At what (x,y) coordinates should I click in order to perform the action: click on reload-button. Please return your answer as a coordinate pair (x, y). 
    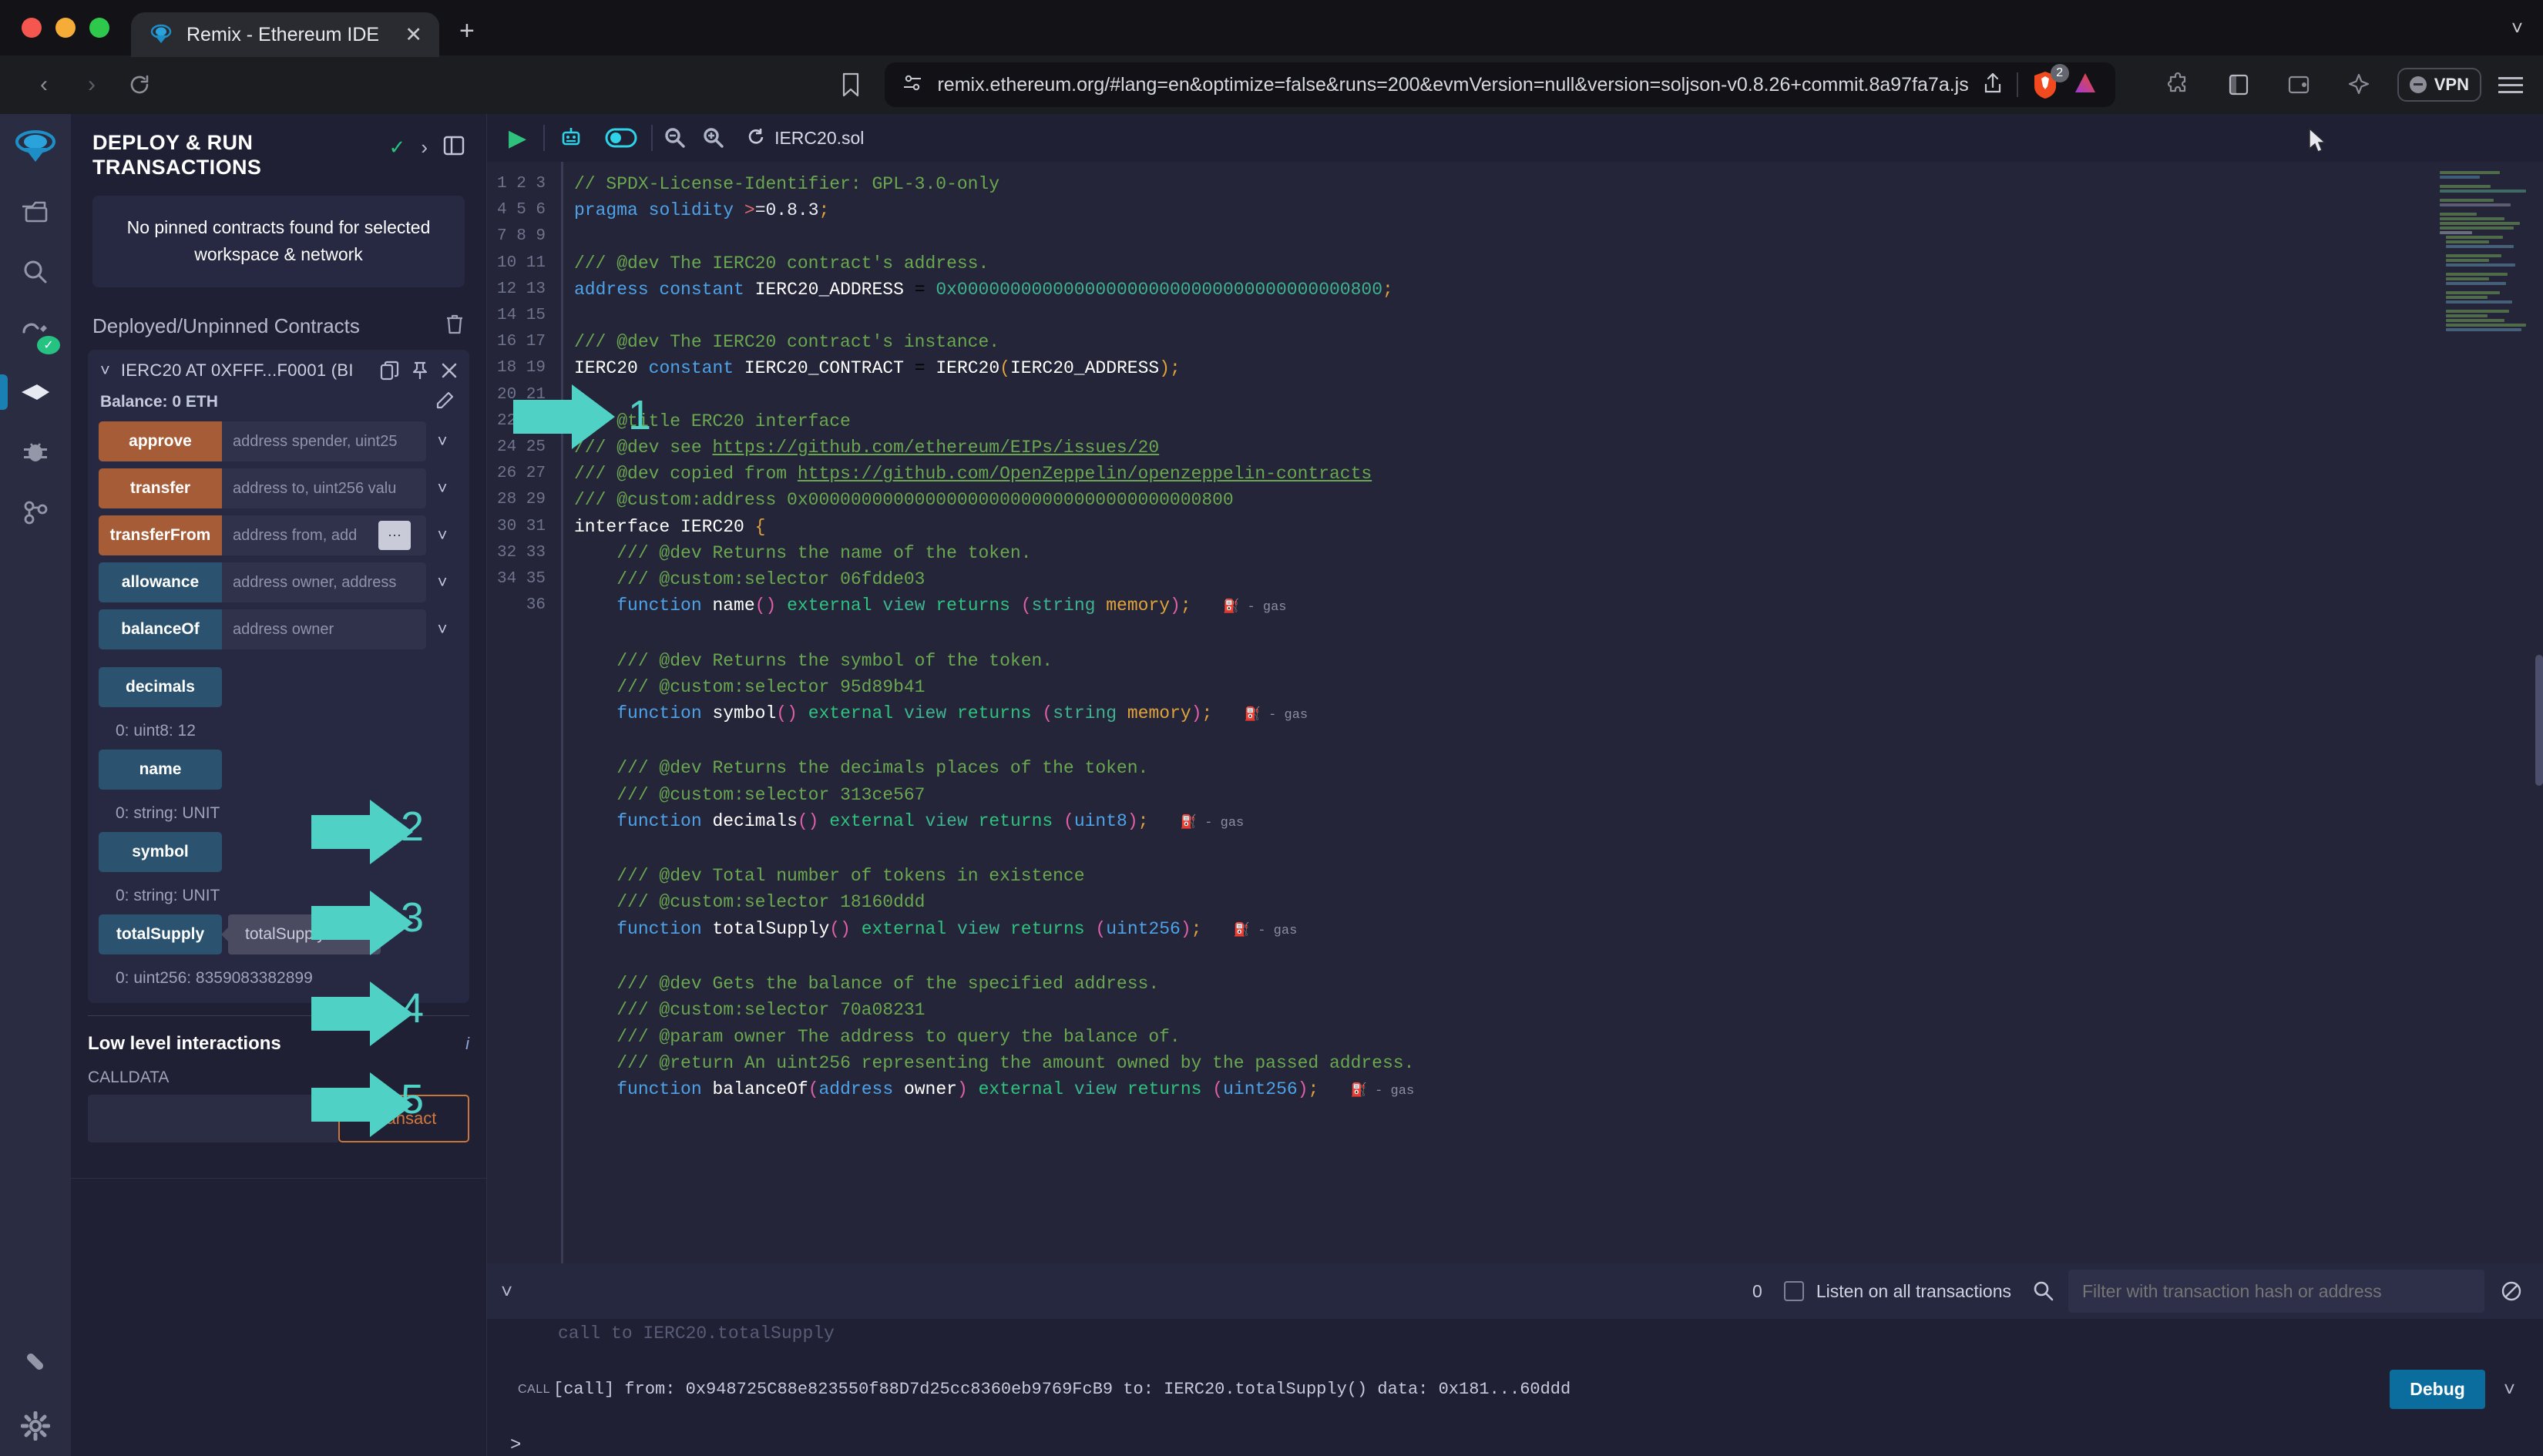
    Looking at the image, I should click on (139, 85).